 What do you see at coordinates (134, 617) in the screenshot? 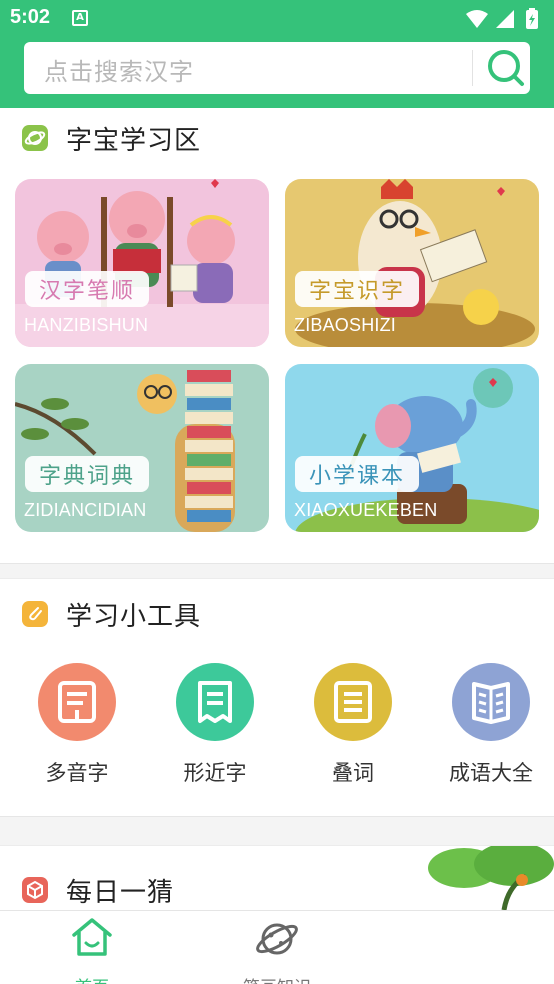
I see `tools-title: 学习小工具` at bounding box center [134, 617].